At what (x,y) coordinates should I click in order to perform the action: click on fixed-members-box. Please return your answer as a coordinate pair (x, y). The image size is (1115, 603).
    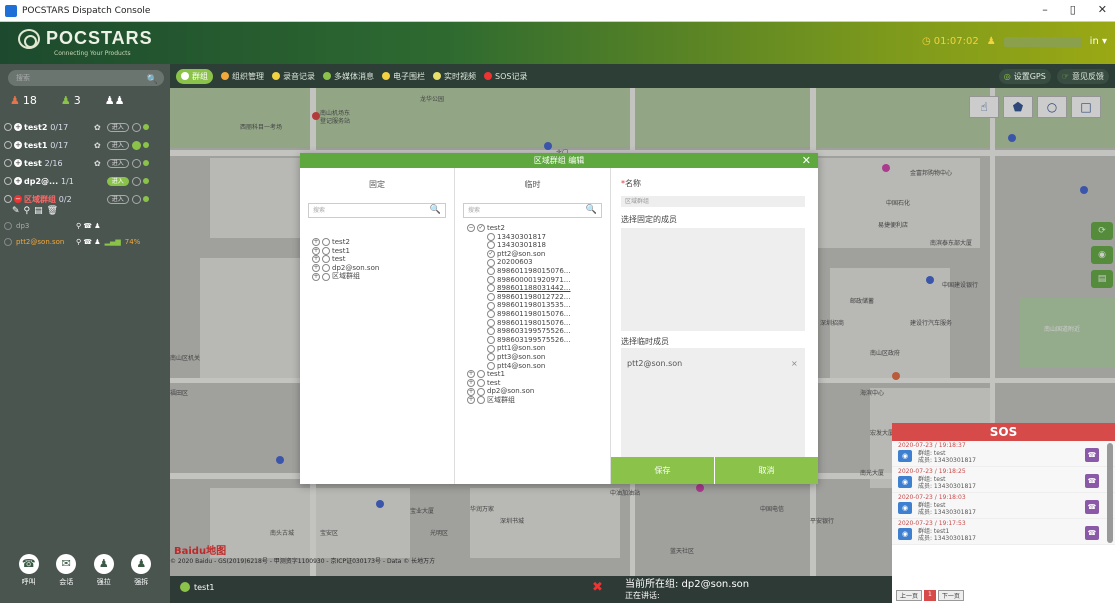
    Looking at the image, I should click on (713, 279).